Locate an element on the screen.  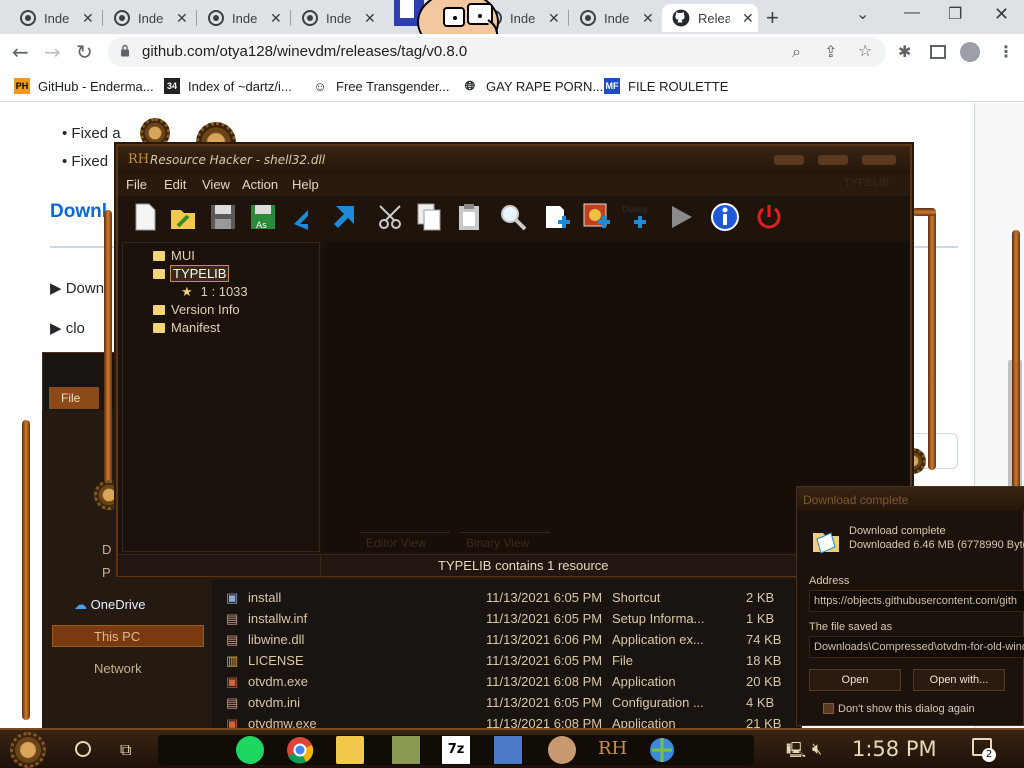
task-view-icon: ⧉ is located at coordinates (125, 750).